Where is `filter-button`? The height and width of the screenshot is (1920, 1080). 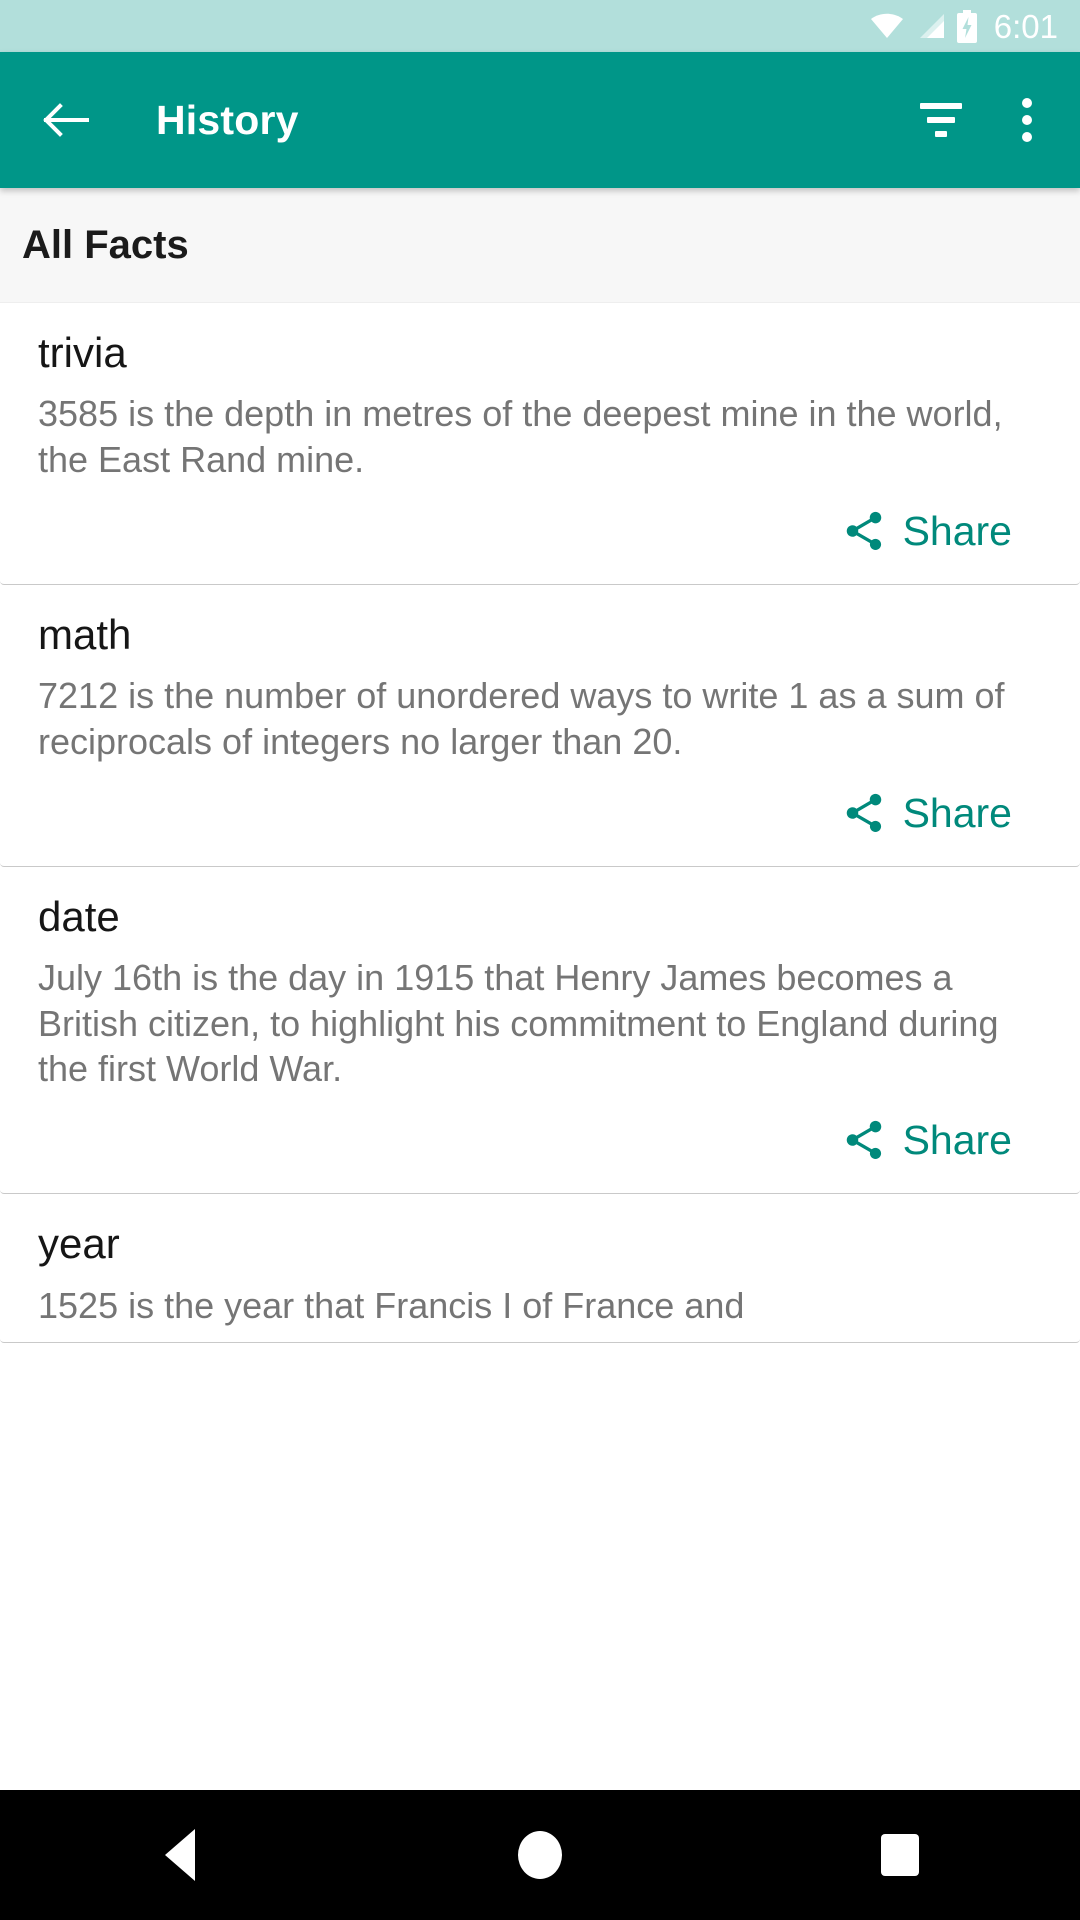 filter-button is located at coordinates (941, 120).